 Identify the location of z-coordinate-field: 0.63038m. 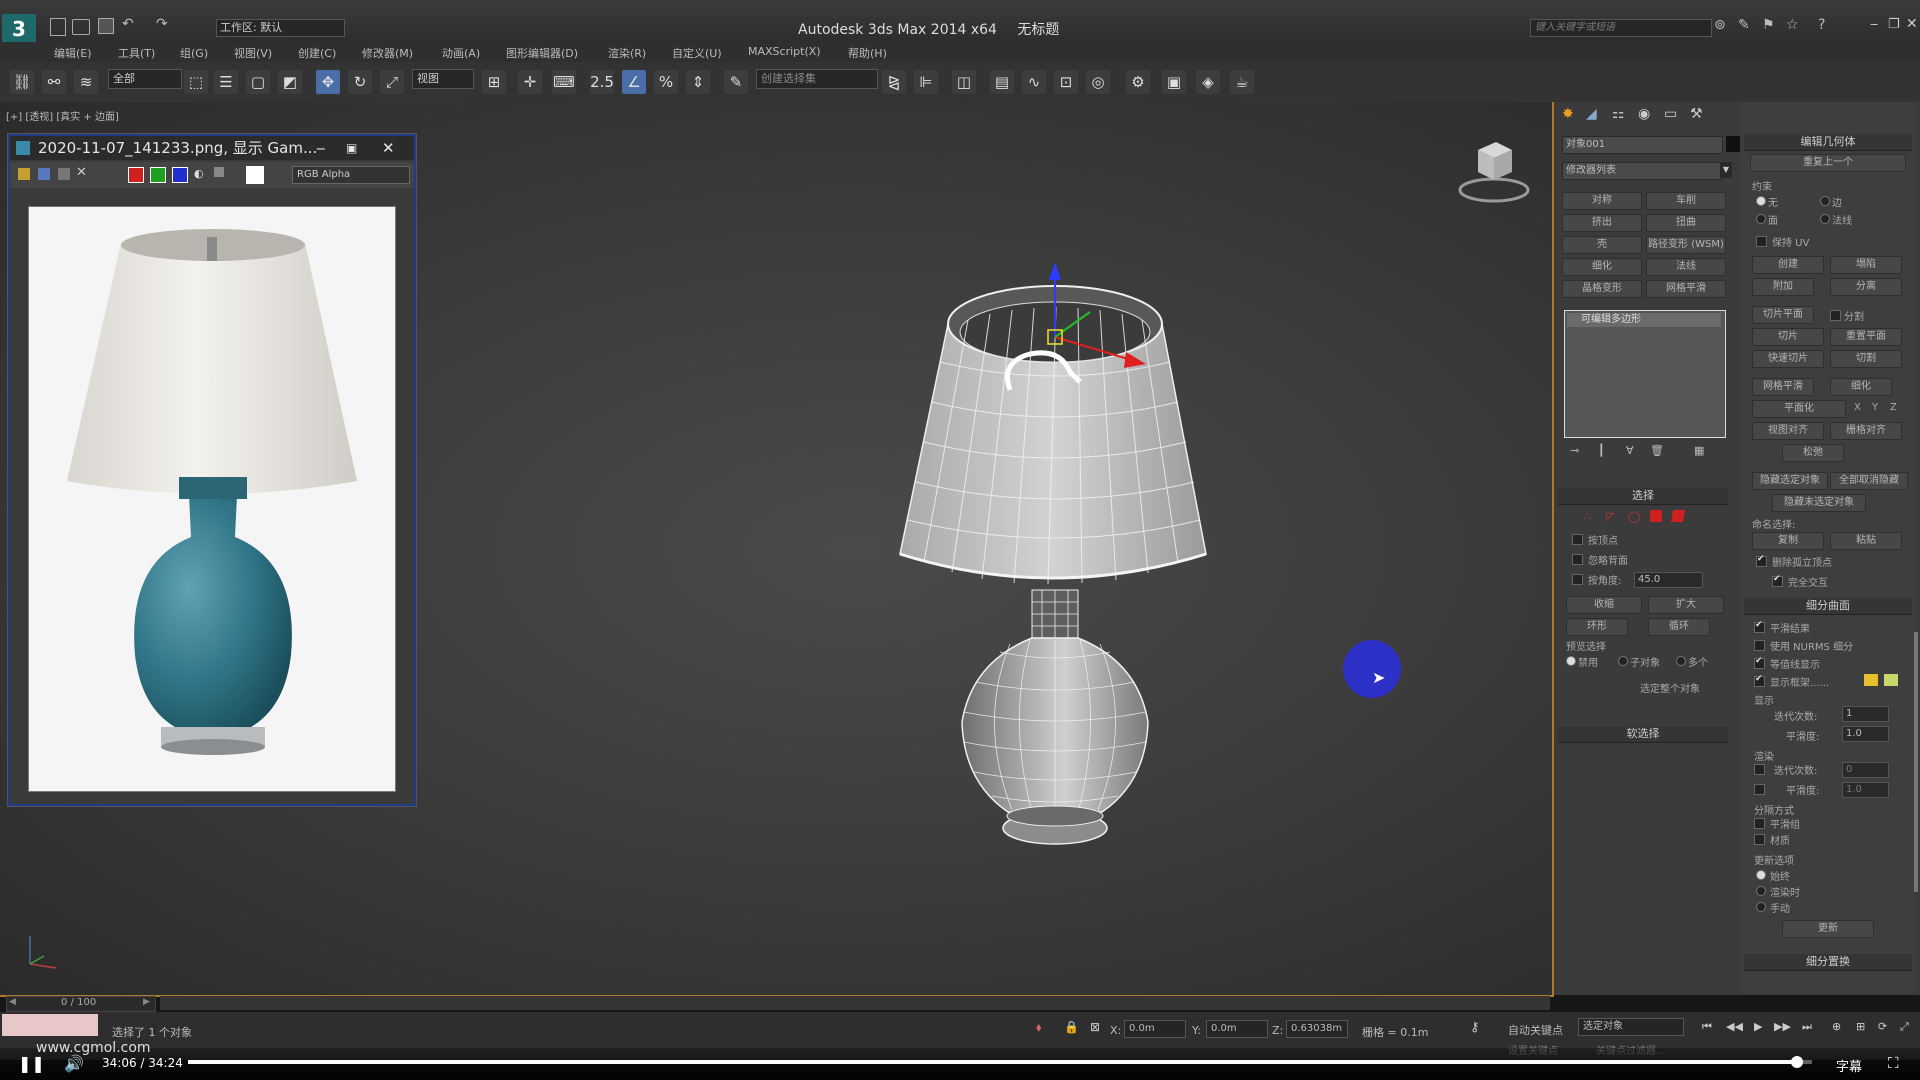
(1317, 1029).